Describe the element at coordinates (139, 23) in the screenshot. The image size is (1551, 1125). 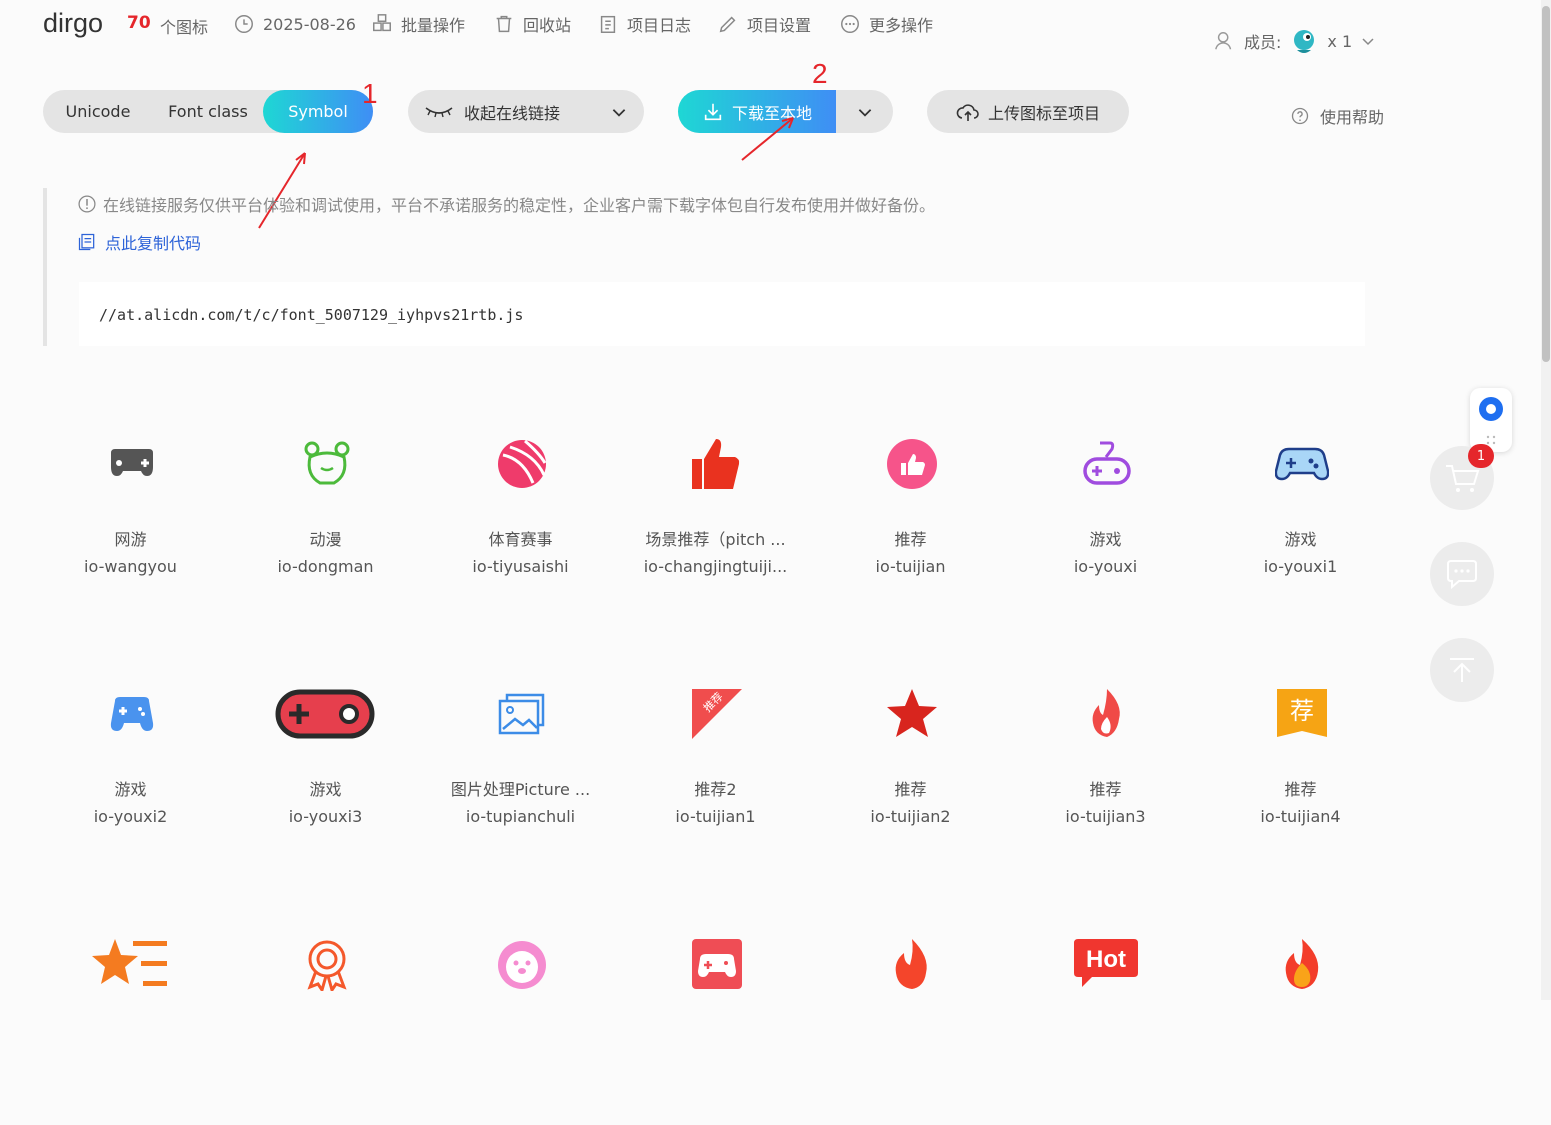
I see `icon-count: 70` at that location.